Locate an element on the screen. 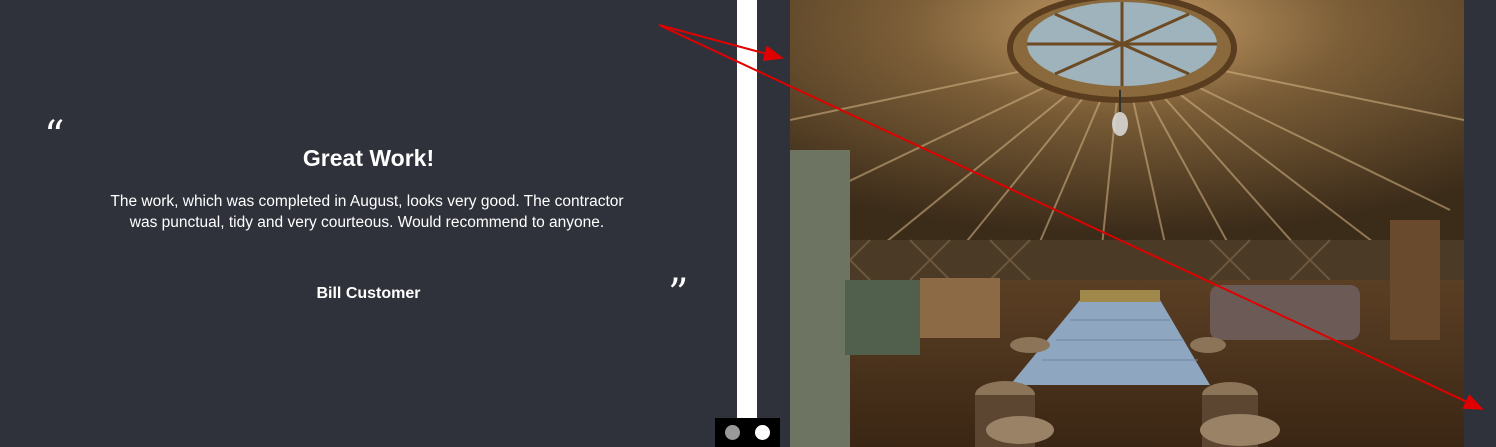  divider-gap is located at coordinates (773, 223).